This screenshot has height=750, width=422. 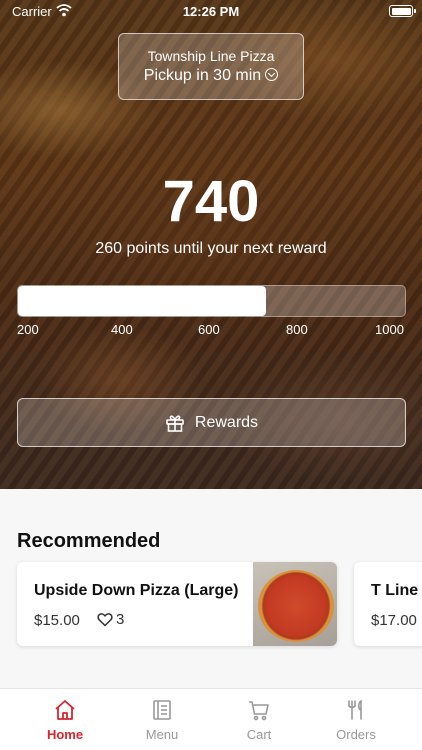 I want to click on item-name: T Line, so click(x=395, y=590).